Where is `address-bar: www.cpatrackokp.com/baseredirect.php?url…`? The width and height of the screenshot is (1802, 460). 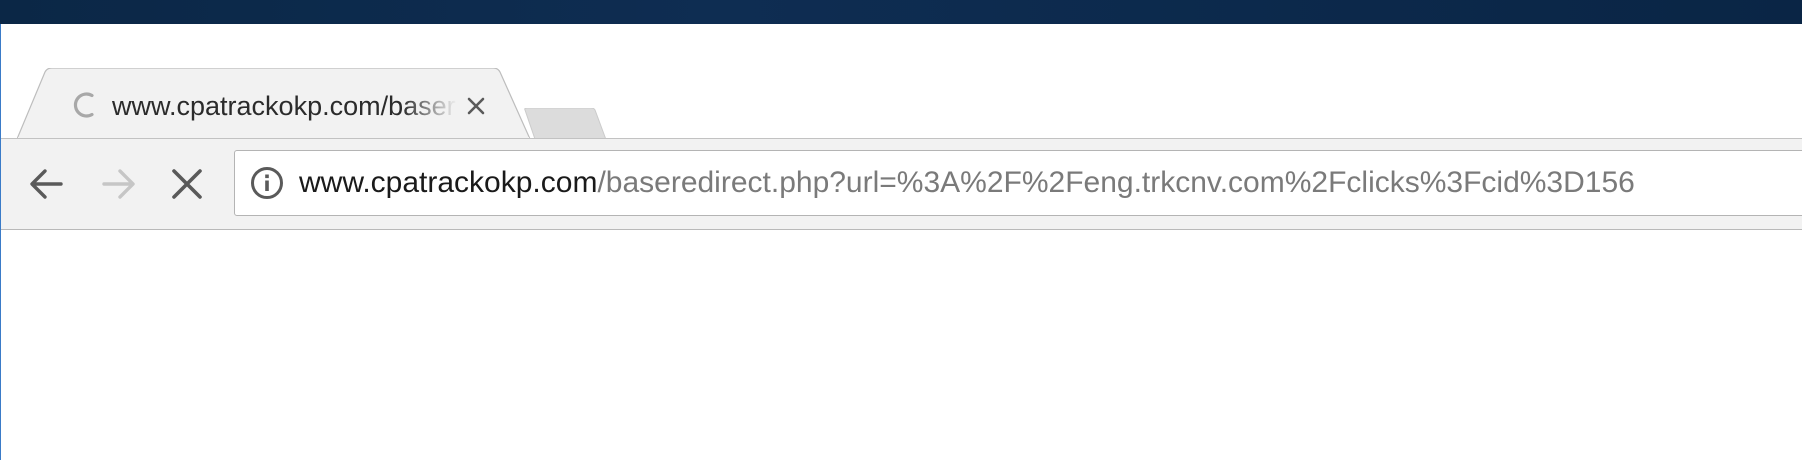
address-bar: www.cpatrackokp.com/baseredirect.php?url… is located at coordinates (1018, 183).